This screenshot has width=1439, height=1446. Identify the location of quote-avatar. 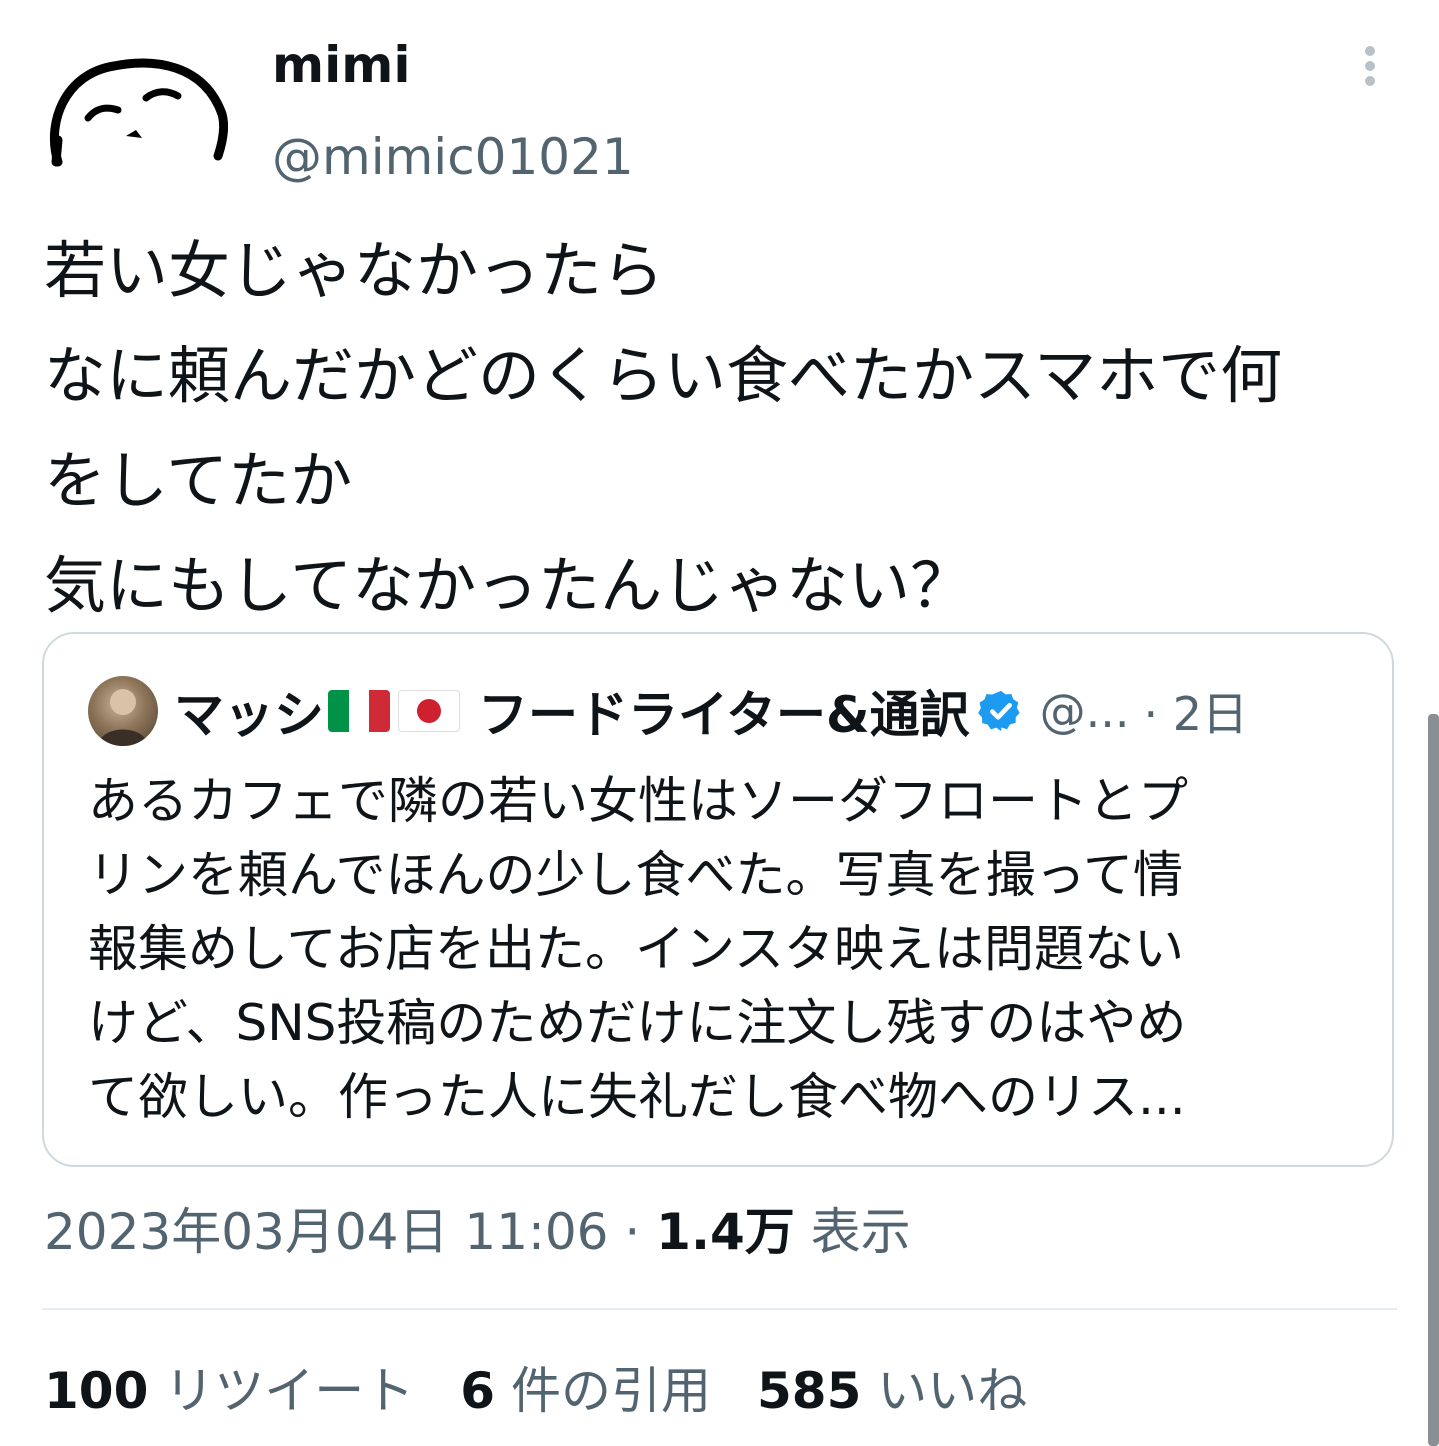
(123, 711).